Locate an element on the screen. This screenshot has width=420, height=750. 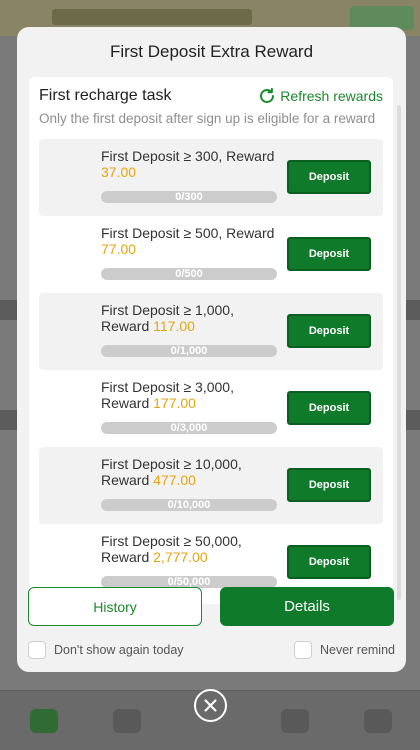
never-remind-checkbox: Never remind is located at coordinates (344, 650).